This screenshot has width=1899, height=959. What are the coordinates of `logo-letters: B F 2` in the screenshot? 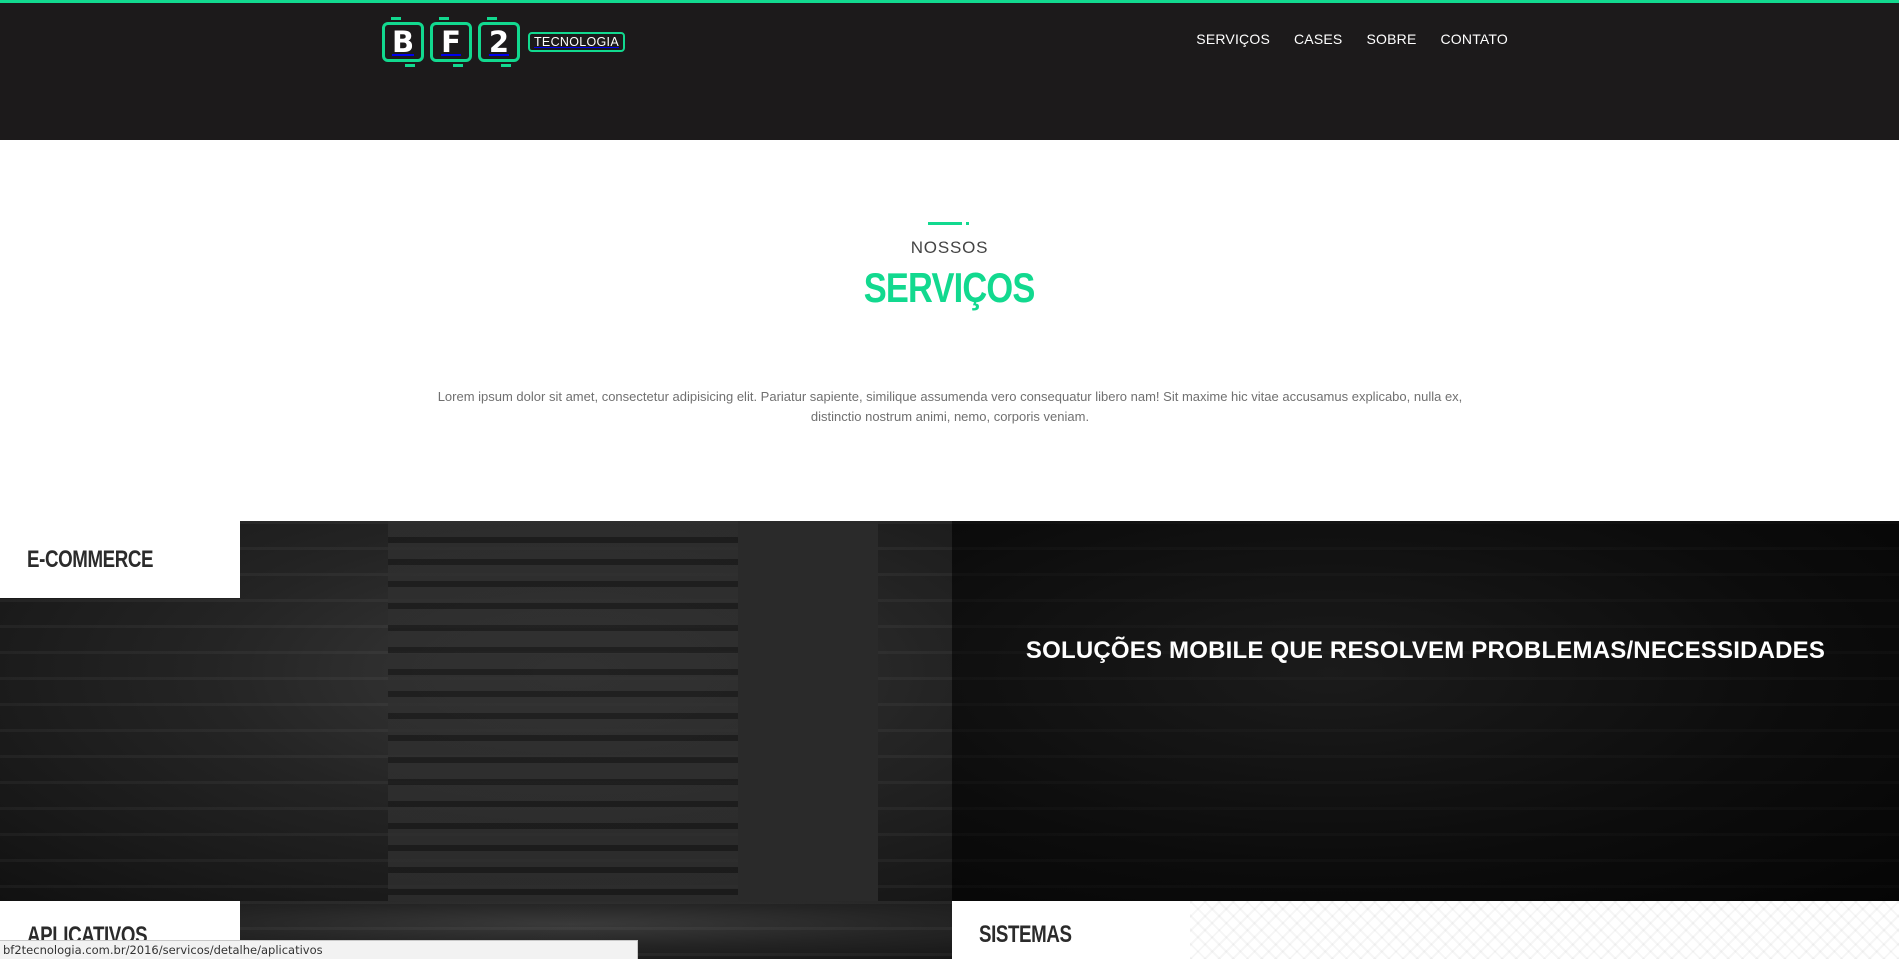 It's located at (451, 42).